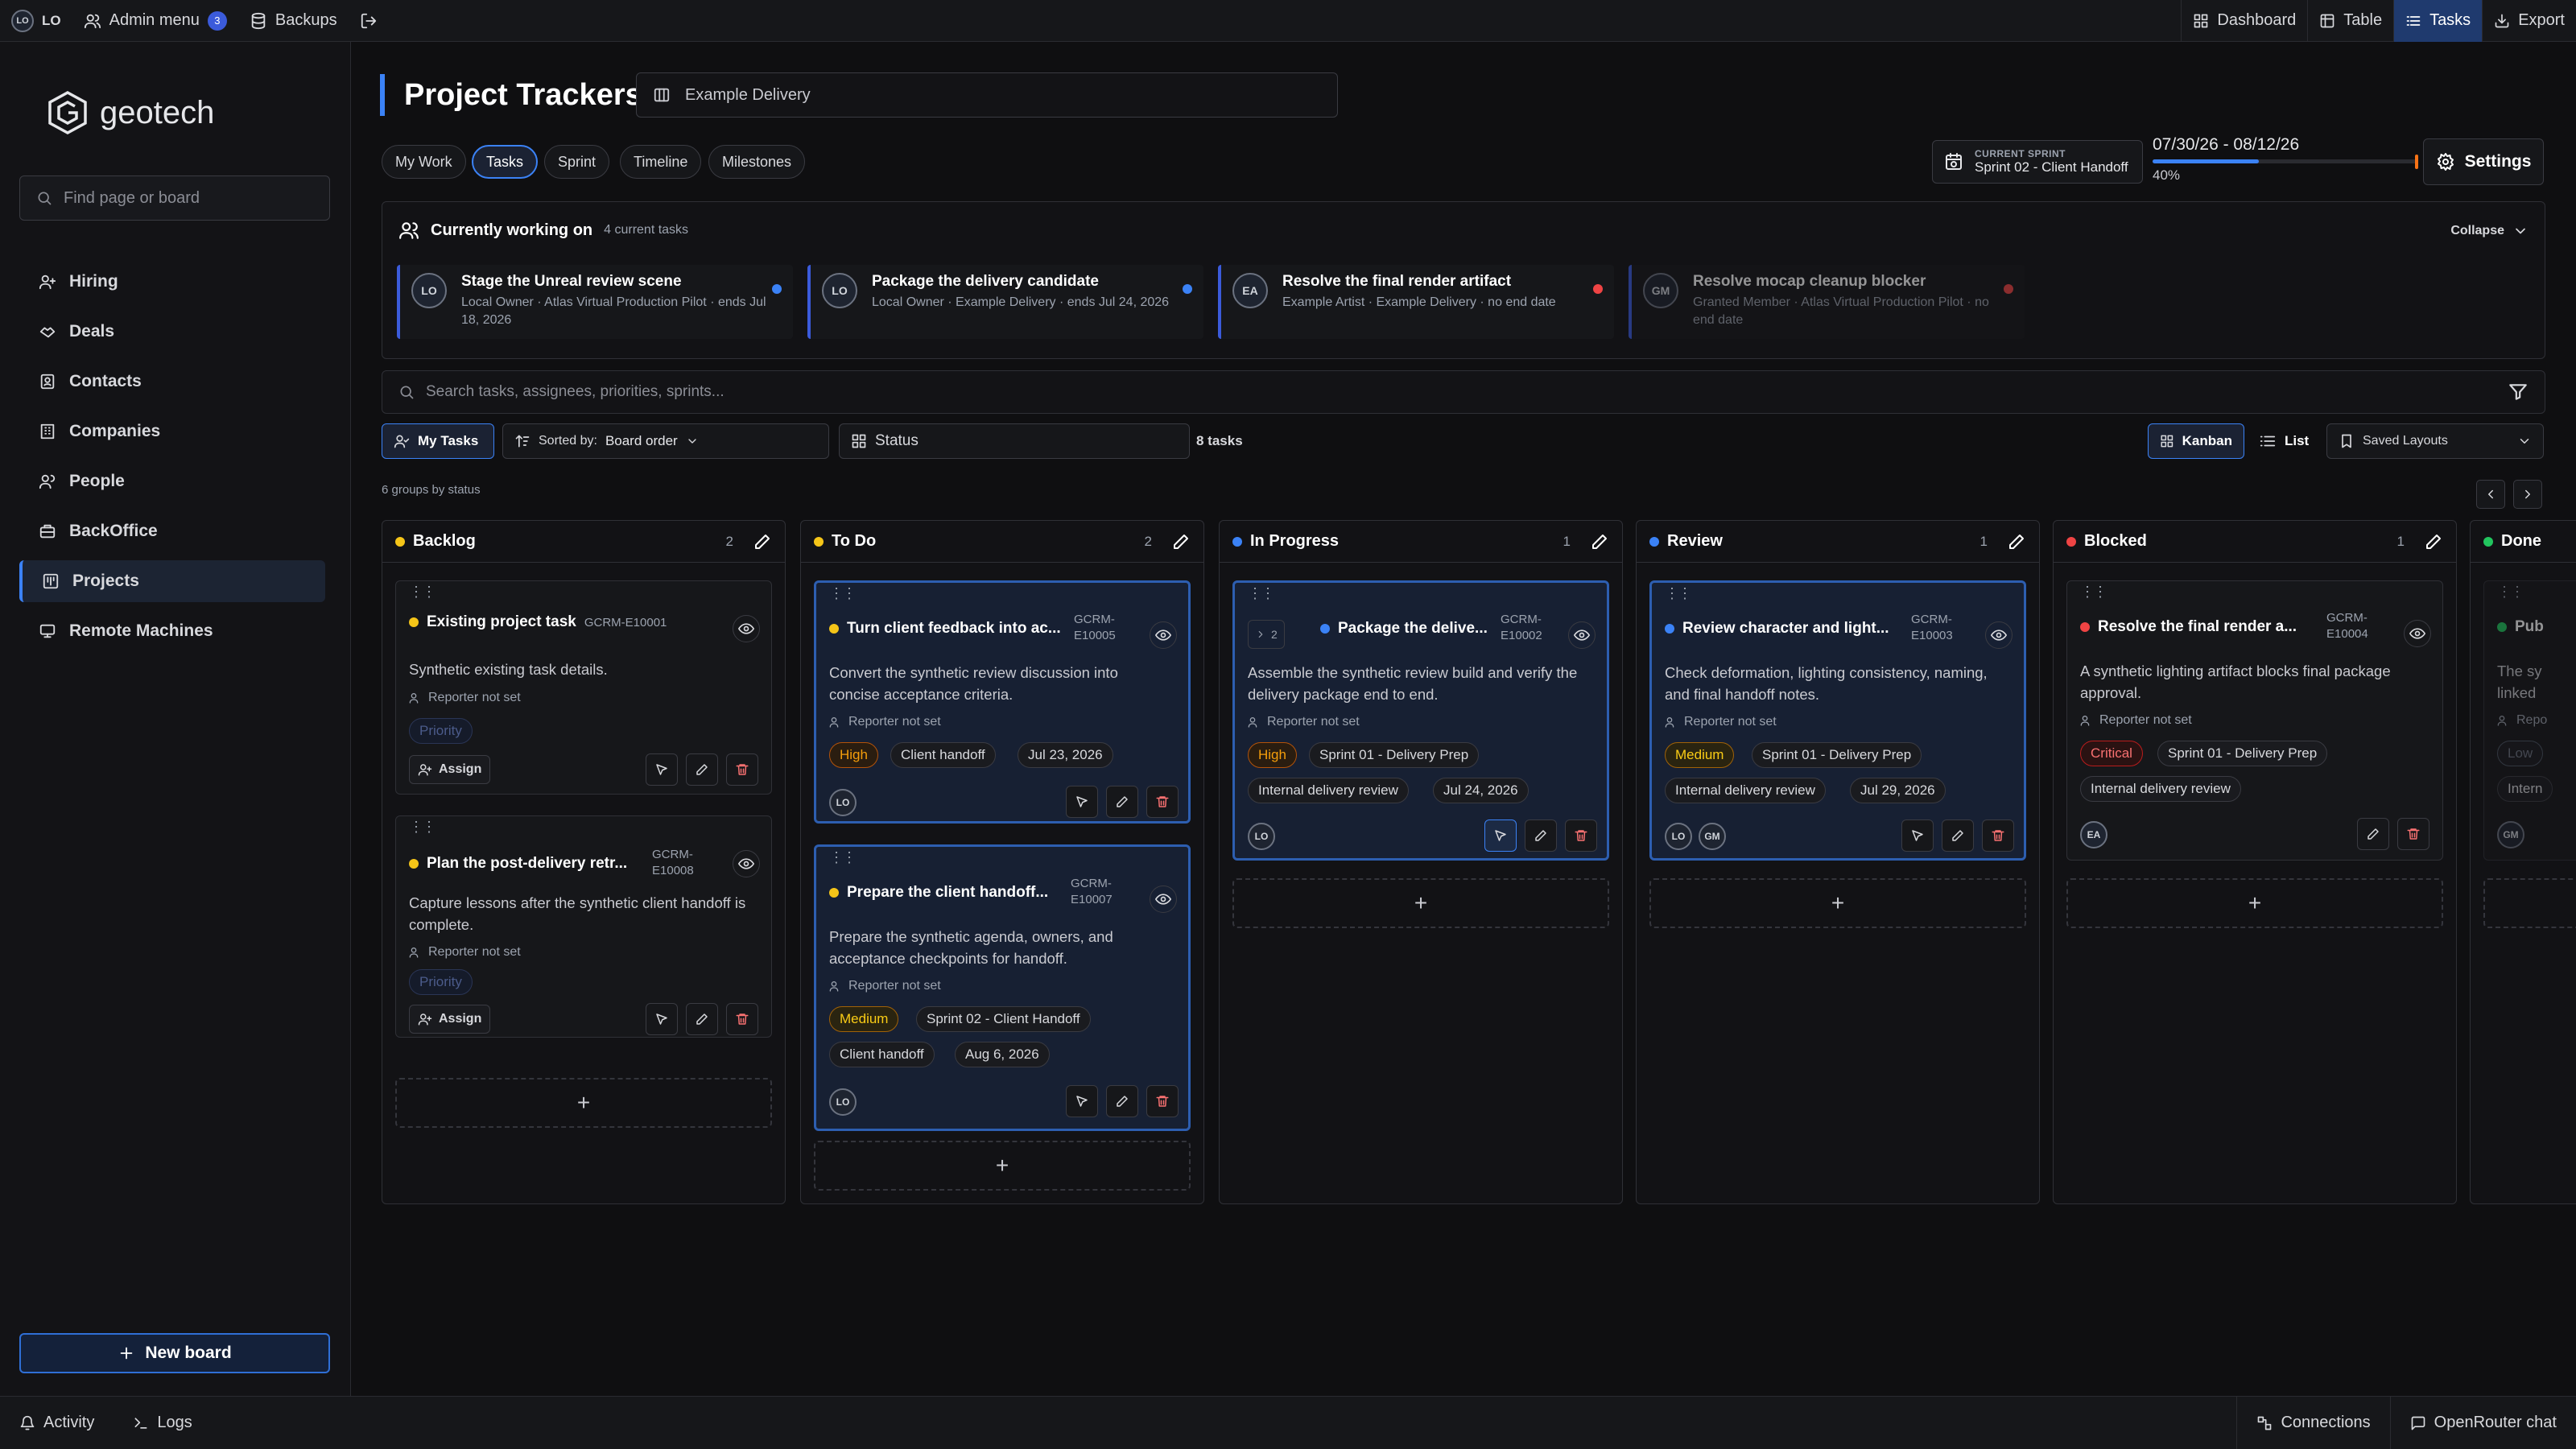 This screenshot has height=1449, width=2576. What do you see at coordinates (505, 162) in the screenshot?
I see `tab-tasks: Tasks` at bounding box center [505, 162].